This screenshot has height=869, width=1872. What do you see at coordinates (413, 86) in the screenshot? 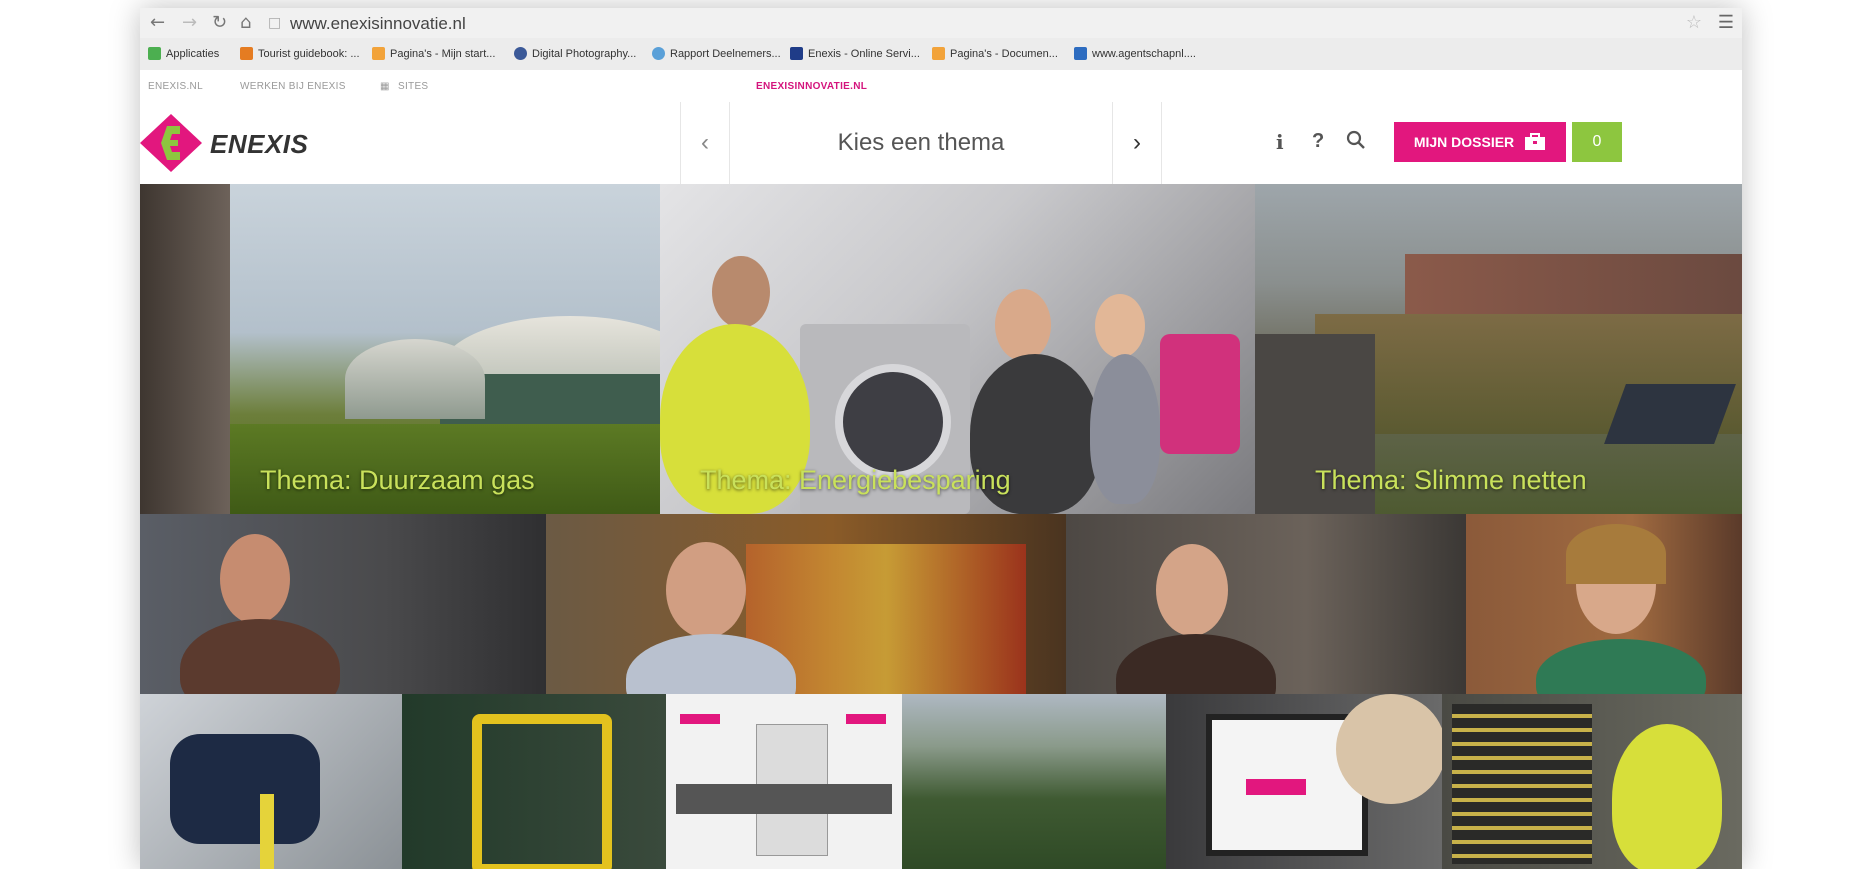
I see `link-sites: SITES` at bounding box center [413, 86].